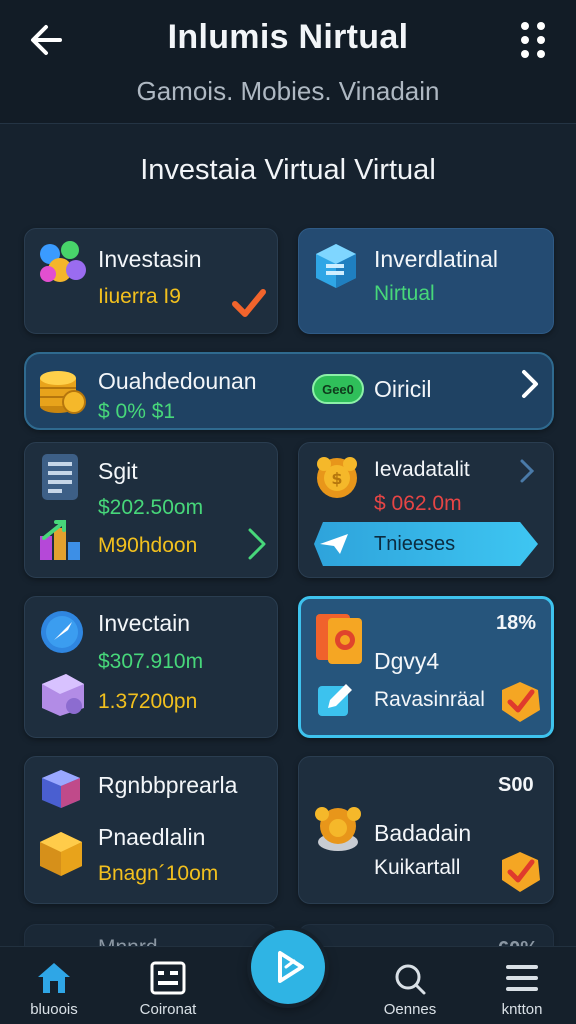  I want to click on card-value: Bnagn´10om, so click(158, 873).